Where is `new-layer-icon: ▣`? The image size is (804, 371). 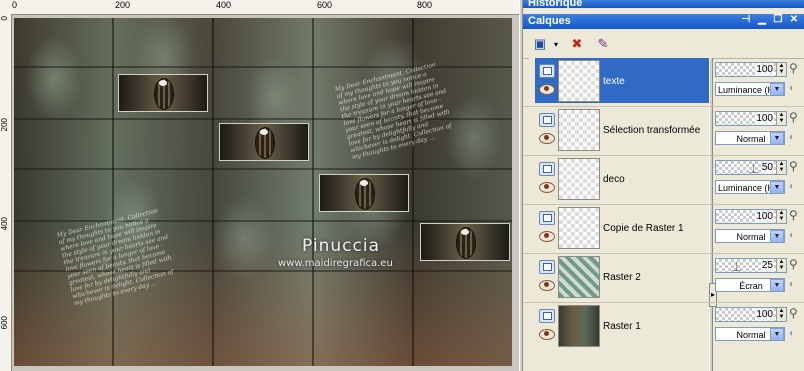
new-layer-icon: ▣ is located at coordinates (540, 44).